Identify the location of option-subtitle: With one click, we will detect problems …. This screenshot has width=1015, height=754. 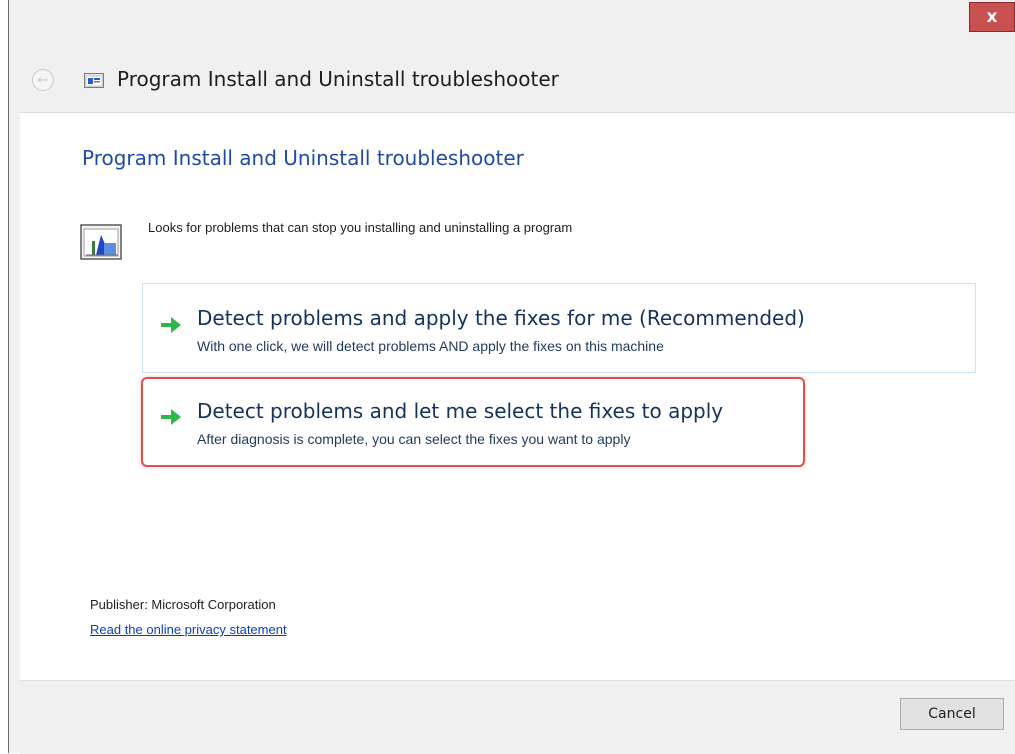
(430, 346).